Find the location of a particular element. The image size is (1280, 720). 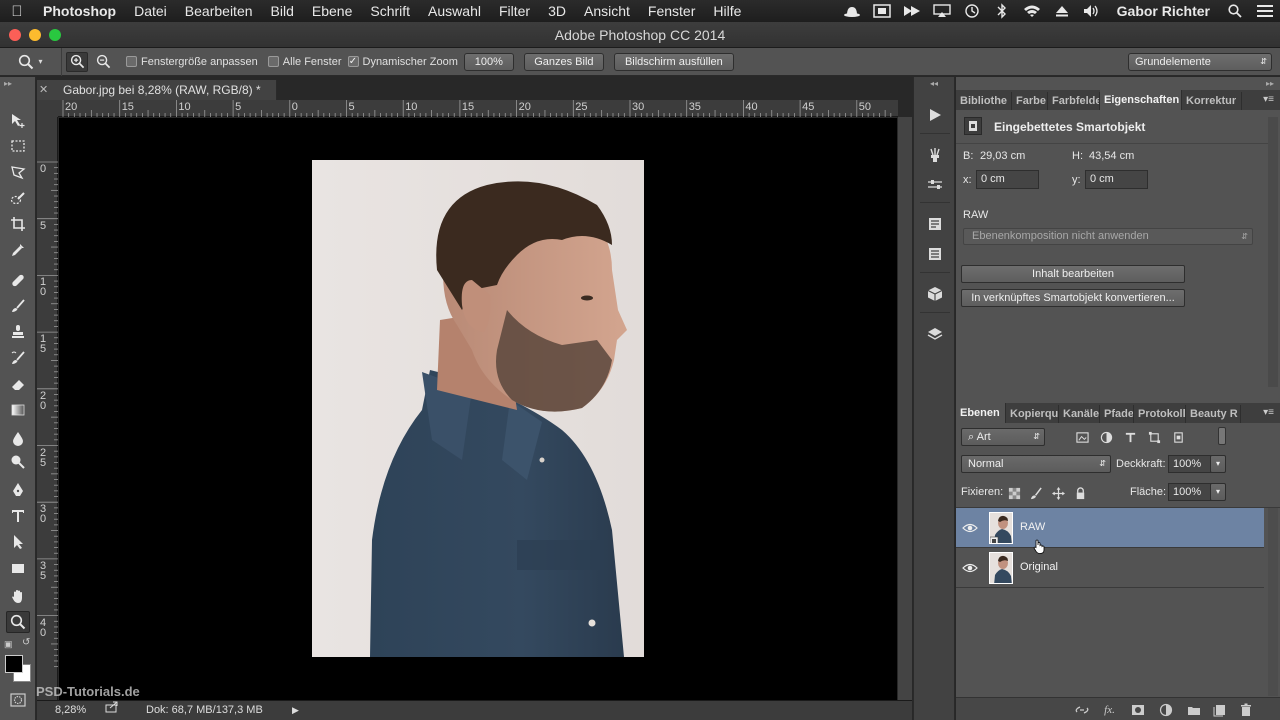

fx-icon: fx. is located at coordinates (1109, 709).